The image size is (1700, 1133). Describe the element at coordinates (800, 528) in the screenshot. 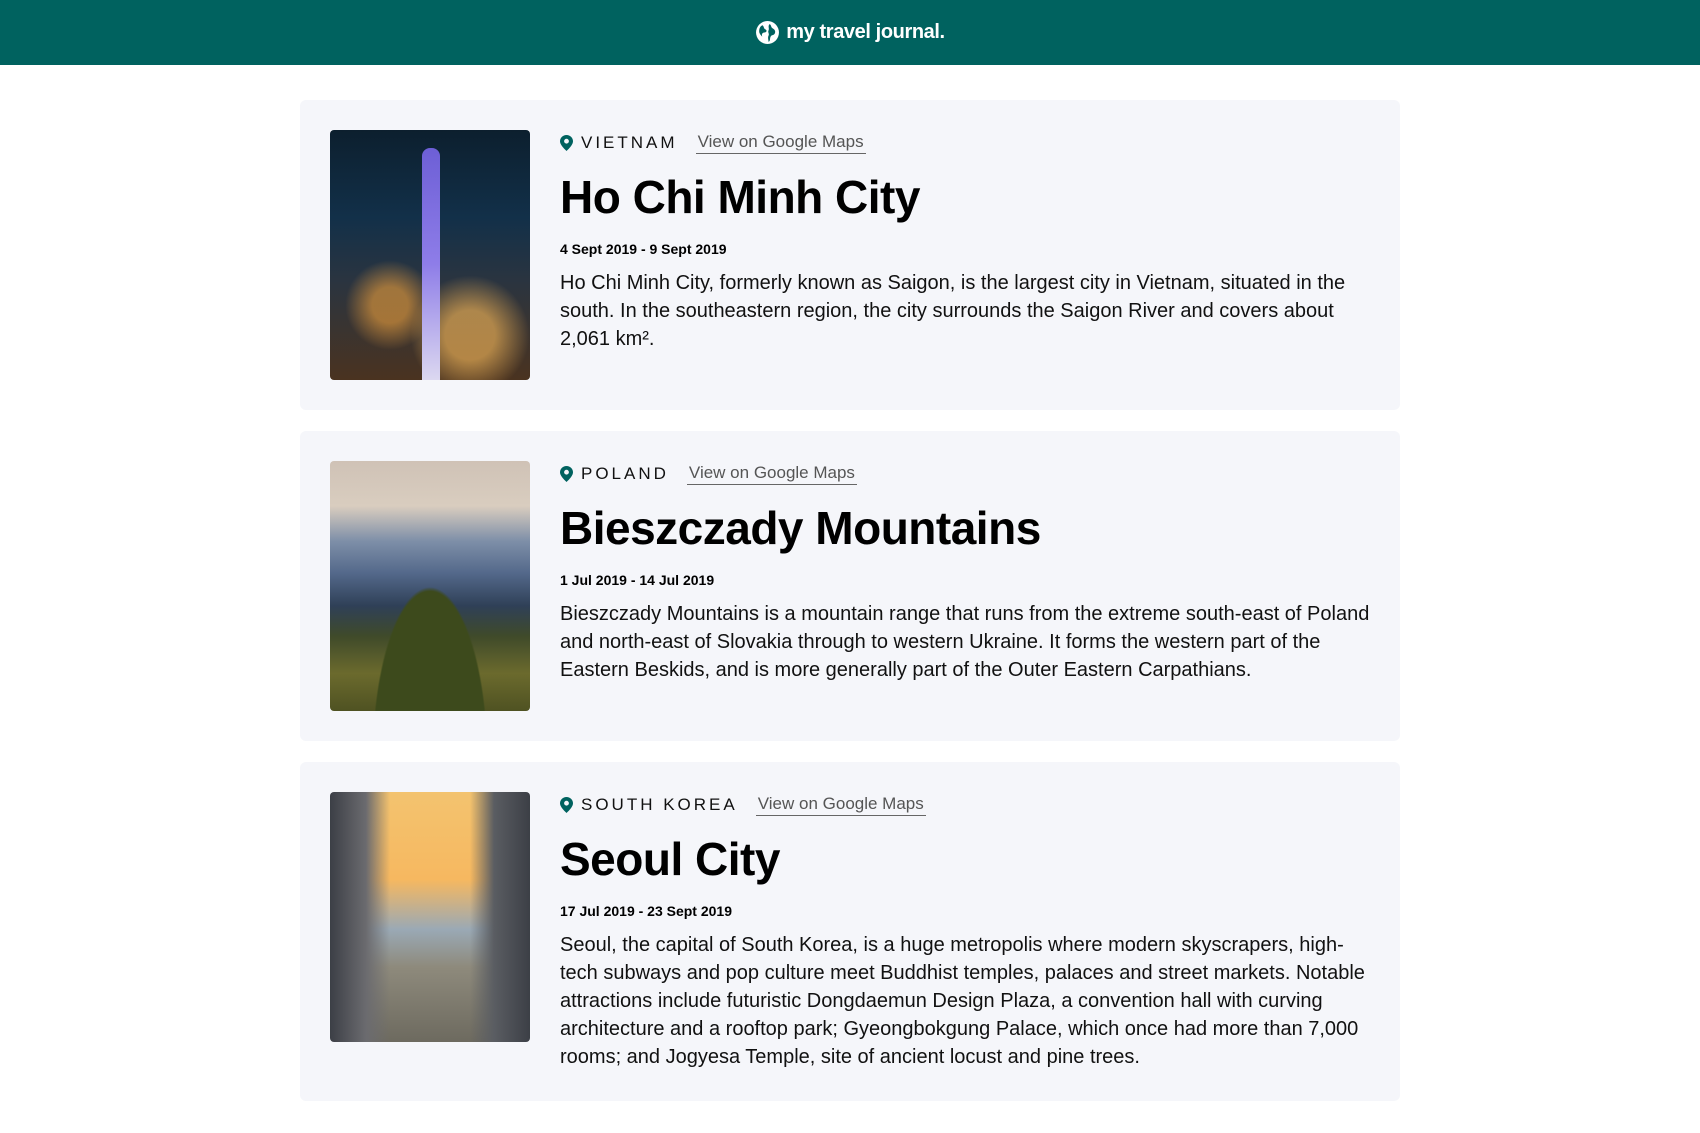

I see `entry-title: Bieszczady Mountains` at that location.